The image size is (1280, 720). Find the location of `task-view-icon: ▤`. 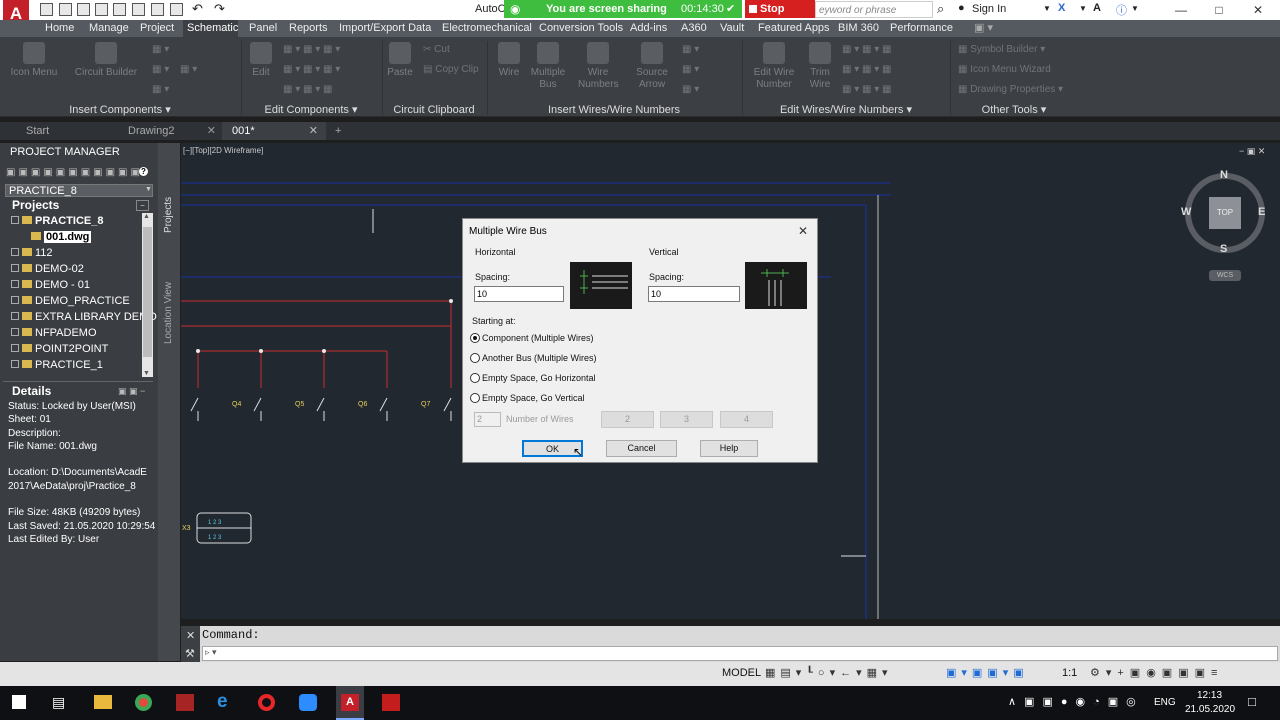

task-view-icon: ▤ is located at coordinates (58, 702).